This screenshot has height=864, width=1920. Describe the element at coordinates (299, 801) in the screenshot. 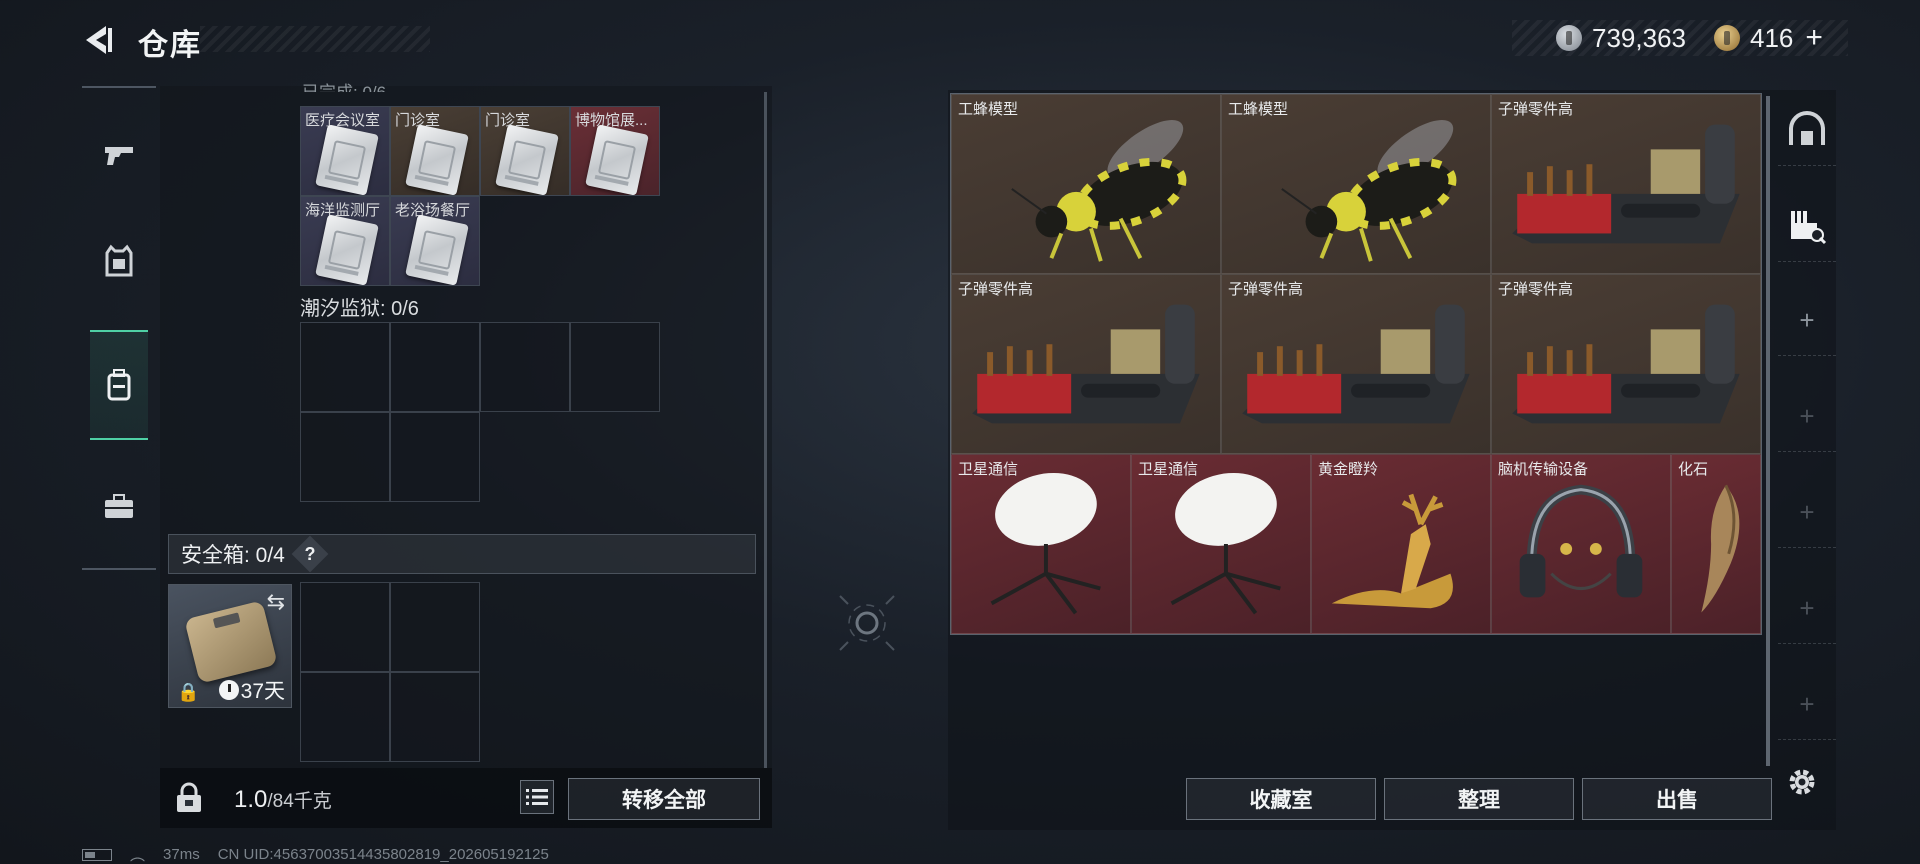

I see `weight-max: /84千克` at that location.